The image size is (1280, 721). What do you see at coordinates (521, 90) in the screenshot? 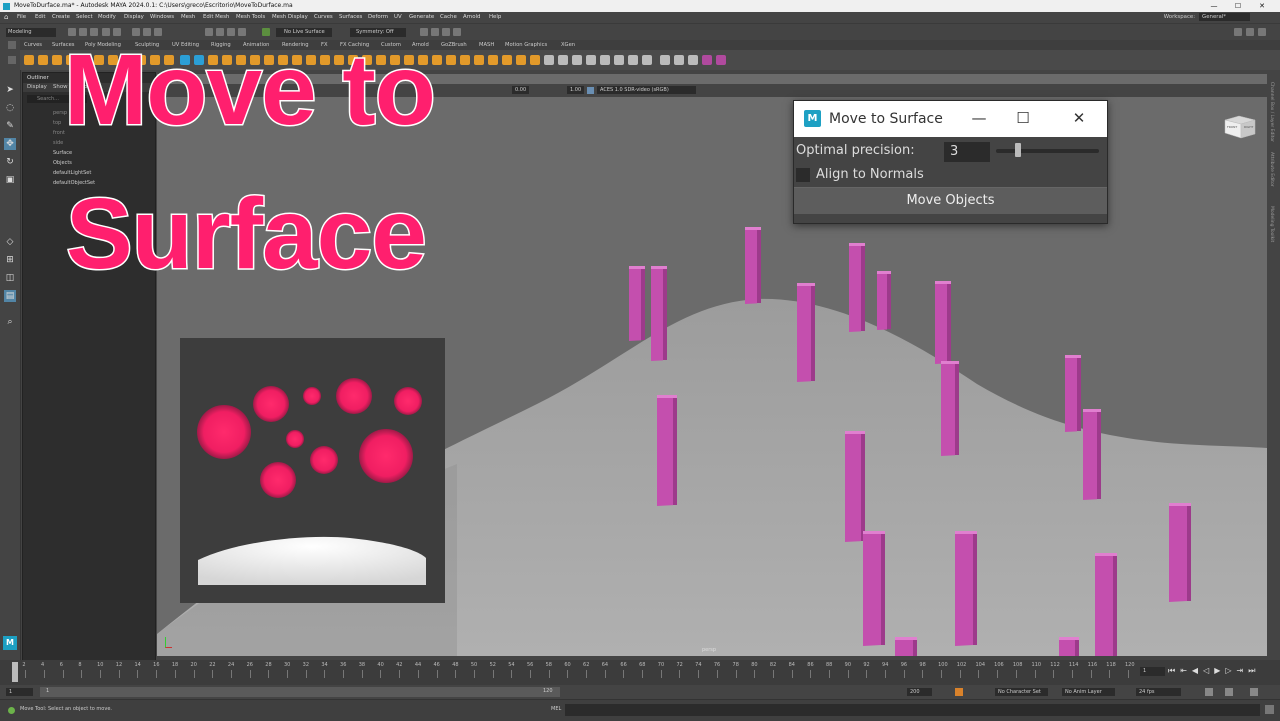
I see `near-clip-field: 0.00` at bounding box center [521, 90].